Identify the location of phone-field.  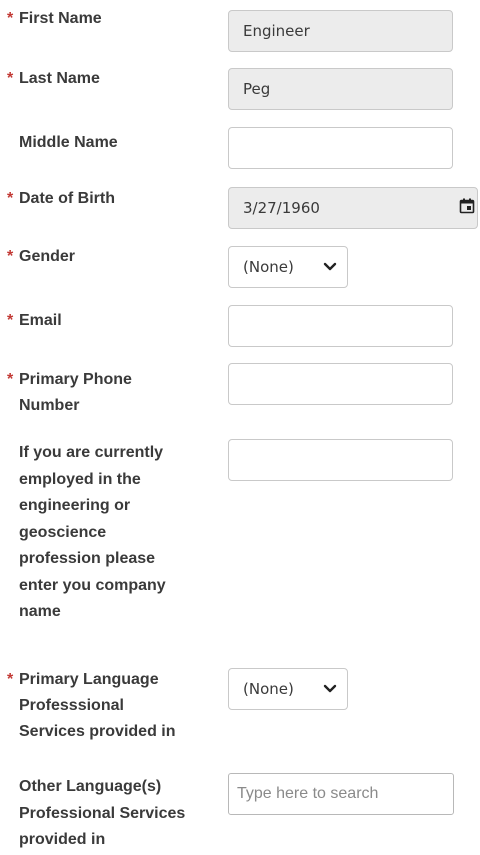
(340, 384).